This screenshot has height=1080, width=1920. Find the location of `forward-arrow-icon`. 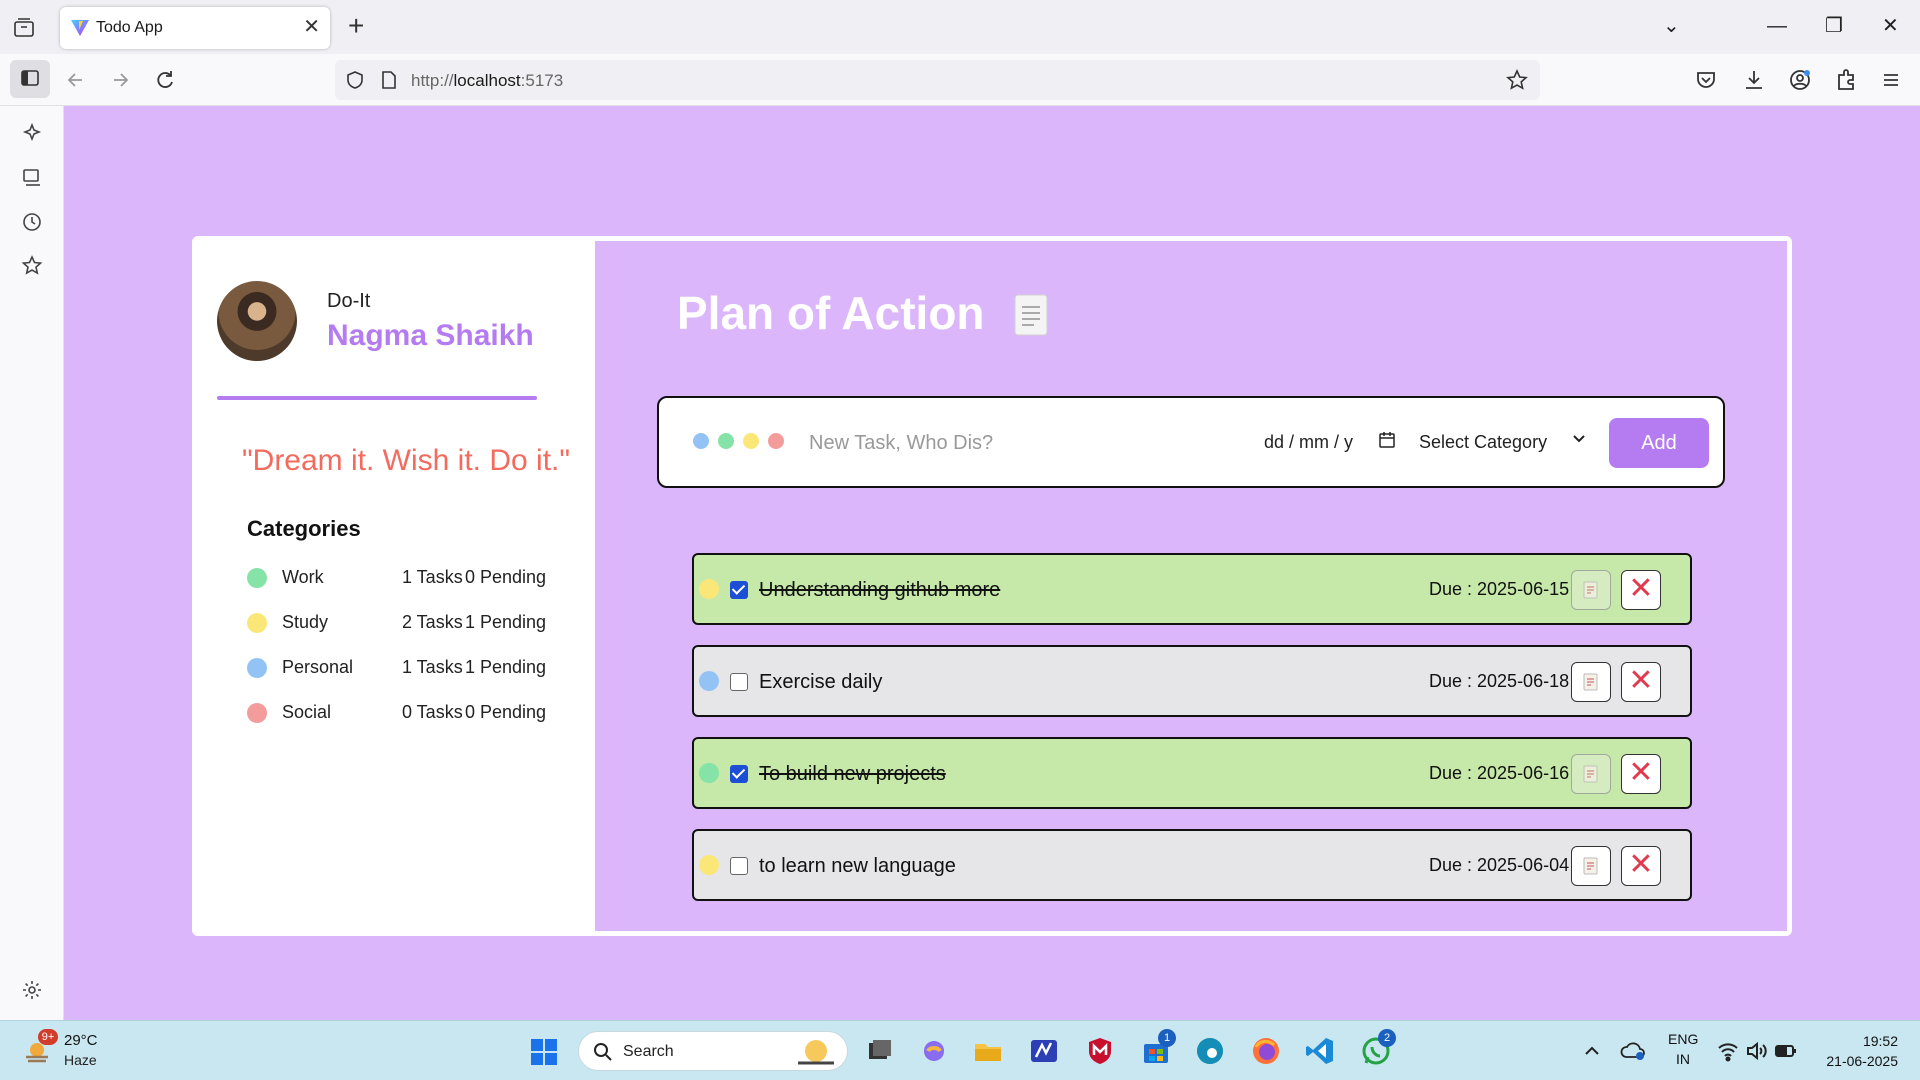

forward-arrow-icon is located at coordinates (120, 80).